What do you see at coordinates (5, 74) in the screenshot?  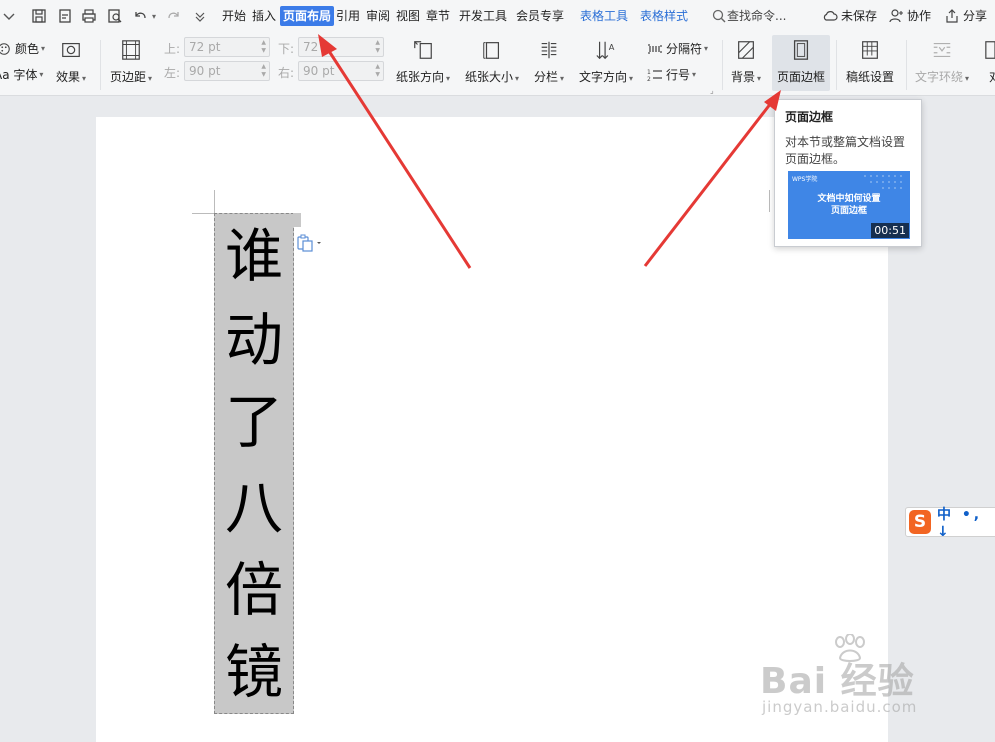 I see `font-prefix-icon: Aa` at bounding box center [5, 74].